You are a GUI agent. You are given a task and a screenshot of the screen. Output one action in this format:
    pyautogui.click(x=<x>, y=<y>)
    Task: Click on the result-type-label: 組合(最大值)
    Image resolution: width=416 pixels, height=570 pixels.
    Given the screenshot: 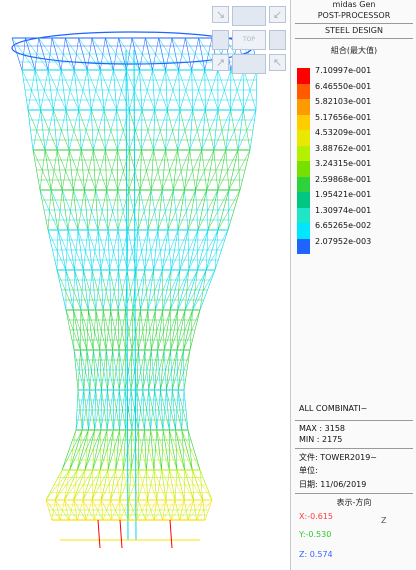 What is the action you would take?
    pyautogui.click(x=354, y=50)
    